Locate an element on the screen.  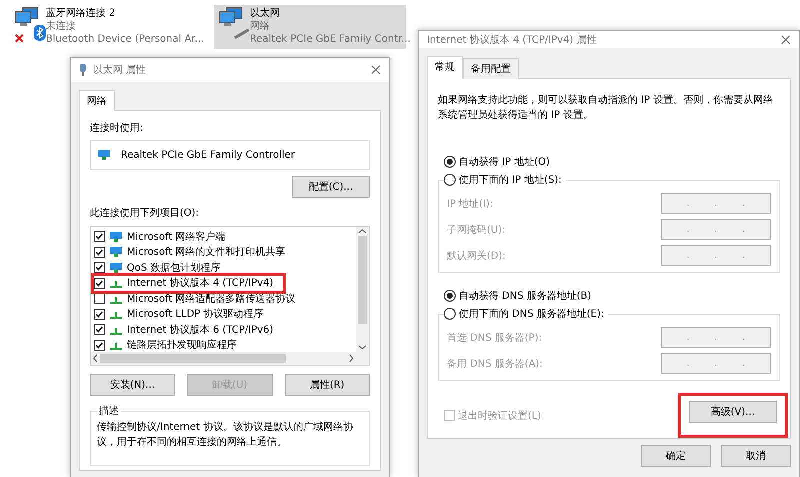
scroll-up-icon is located at coordinates (362, 231).